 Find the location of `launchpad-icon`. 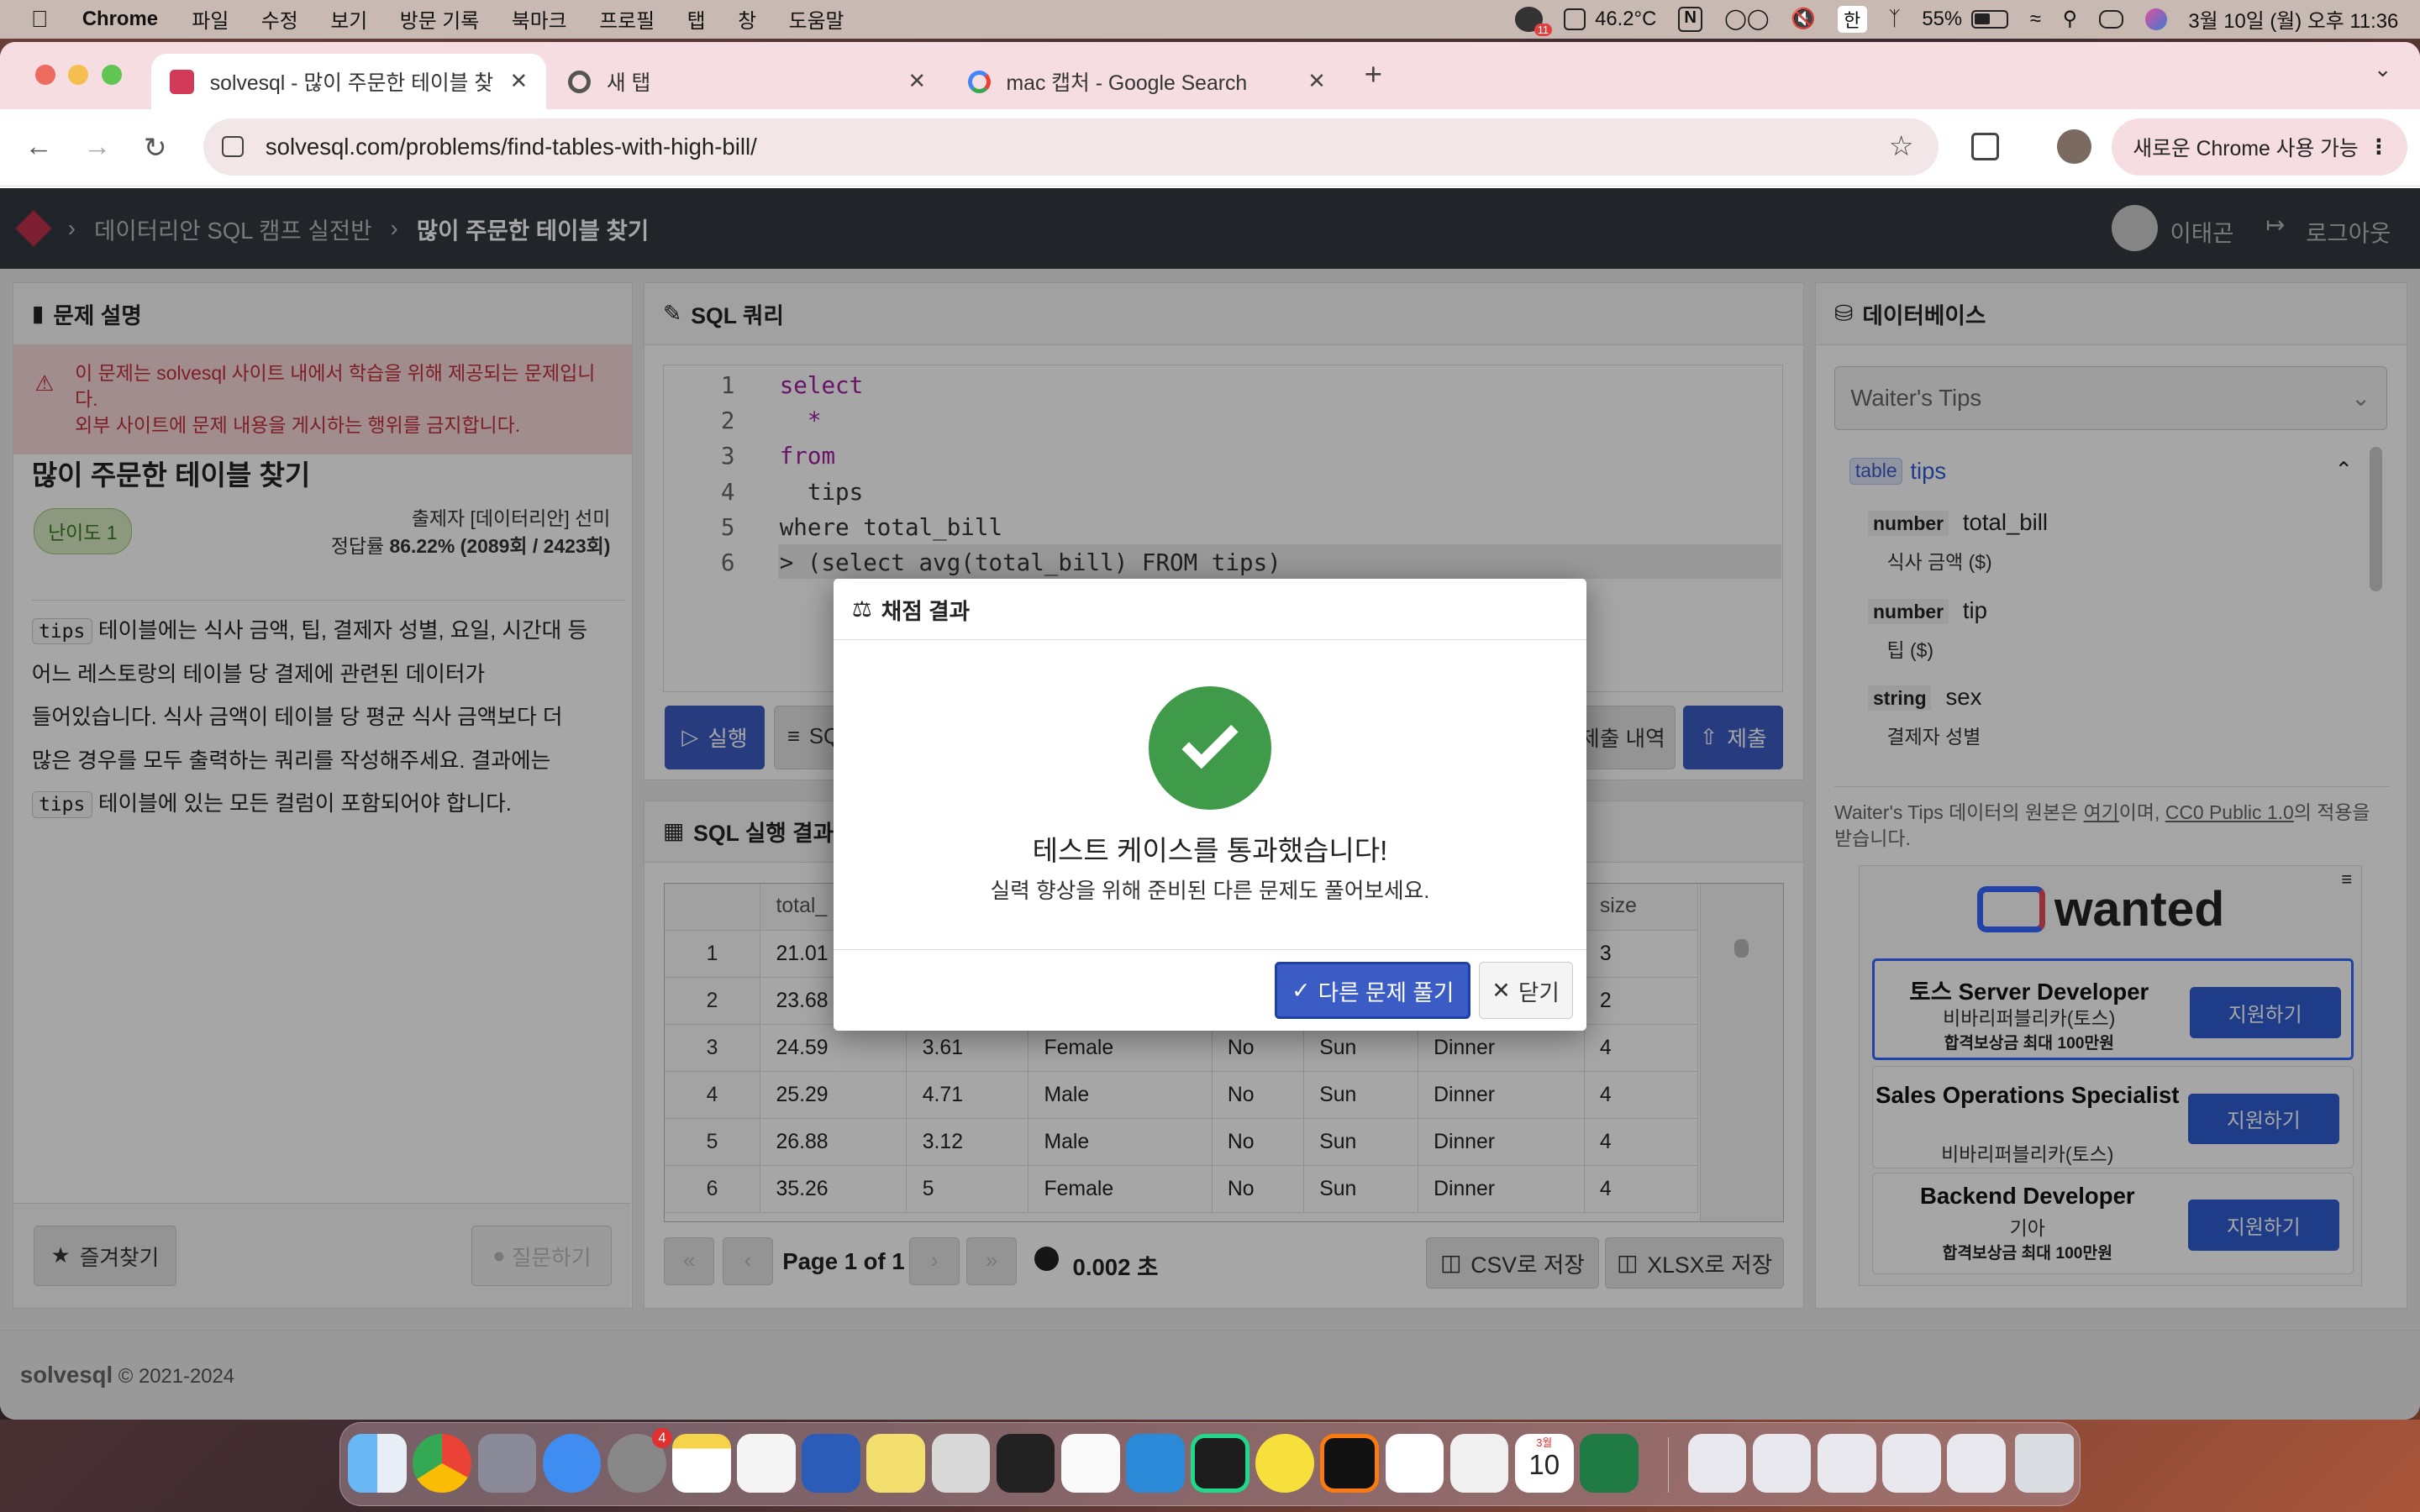

launchpad-icon is located at coordinates (507, 1464).